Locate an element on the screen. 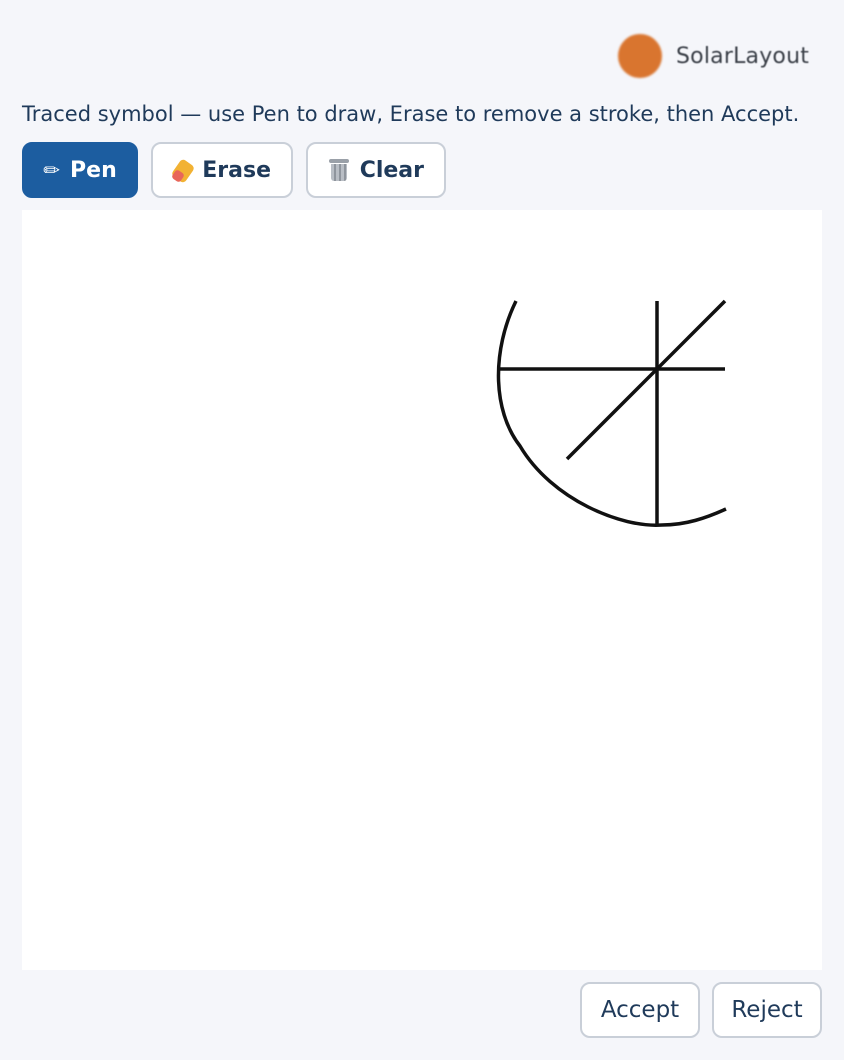  pen-tool-button: ✏ Pen is located at coordinates (80, 170).